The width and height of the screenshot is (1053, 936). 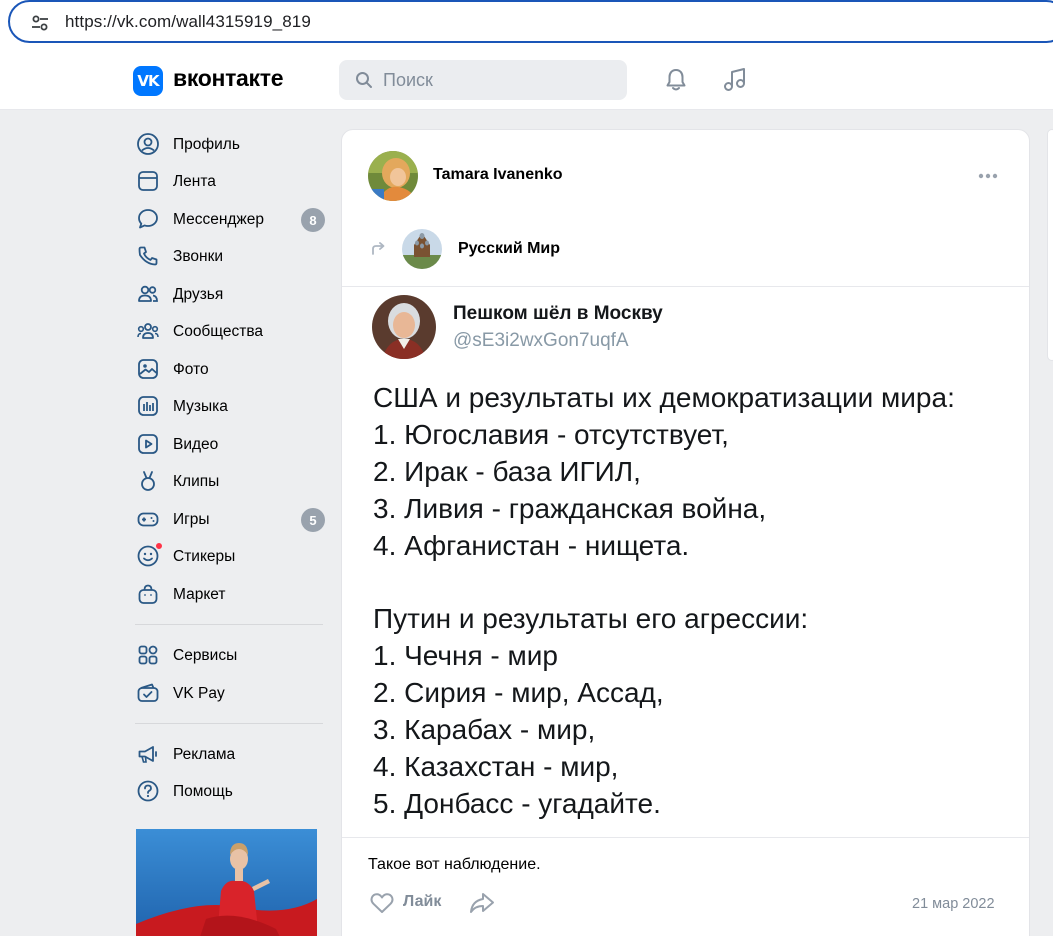 I want to click on tweet-text-line: 1. Югославия - отсутствует,, so click(x=551, y=434).